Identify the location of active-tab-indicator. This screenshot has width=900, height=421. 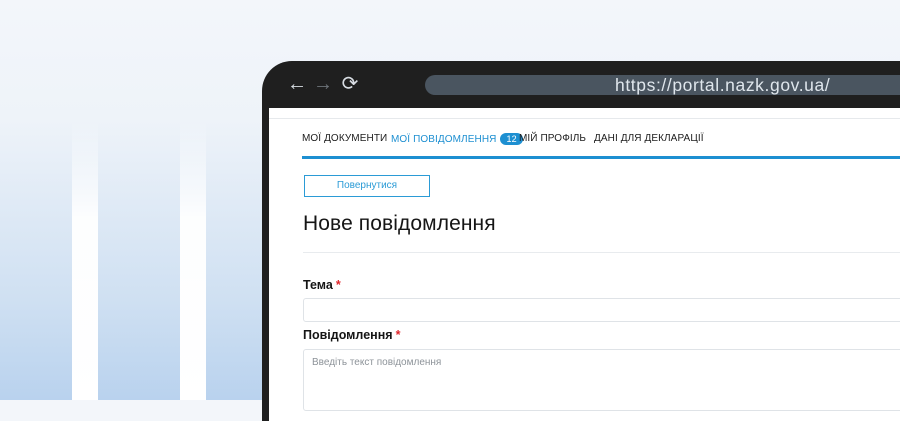
(601, 157).